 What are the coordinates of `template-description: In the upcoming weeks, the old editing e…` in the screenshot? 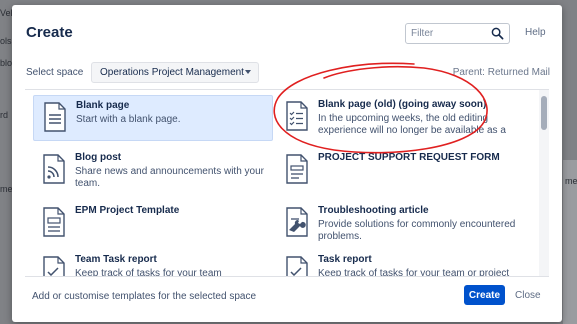 It's located at (412, 124).